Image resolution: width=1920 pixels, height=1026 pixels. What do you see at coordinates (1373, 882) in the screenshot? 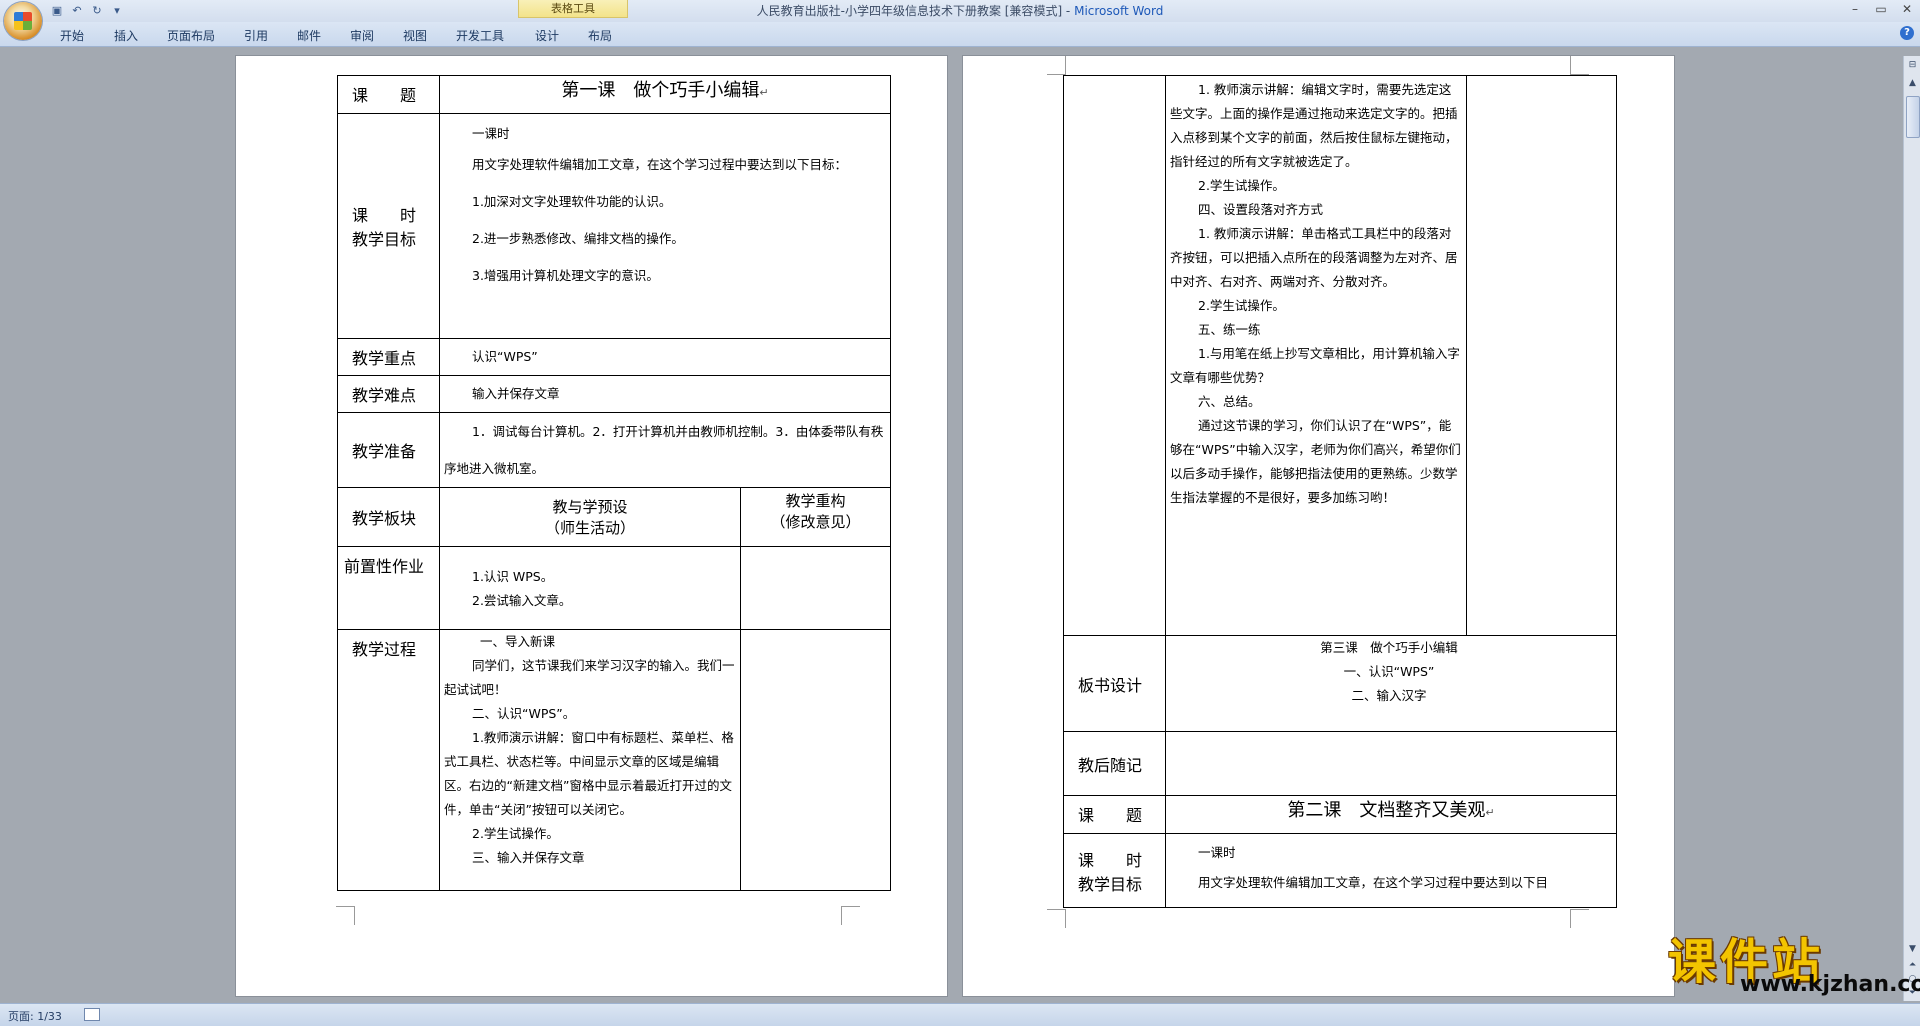
I see `goal-line: 用文字处理软件编辑加工文章，在这个学习过程中要达到以下目` at bounding box center [1373, 882].